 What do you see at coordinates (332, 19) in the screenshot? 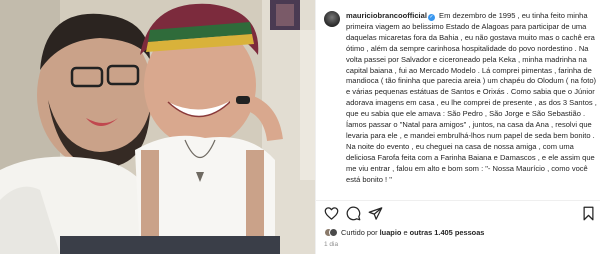
I see `avatar` at bounding box center [332, 19].